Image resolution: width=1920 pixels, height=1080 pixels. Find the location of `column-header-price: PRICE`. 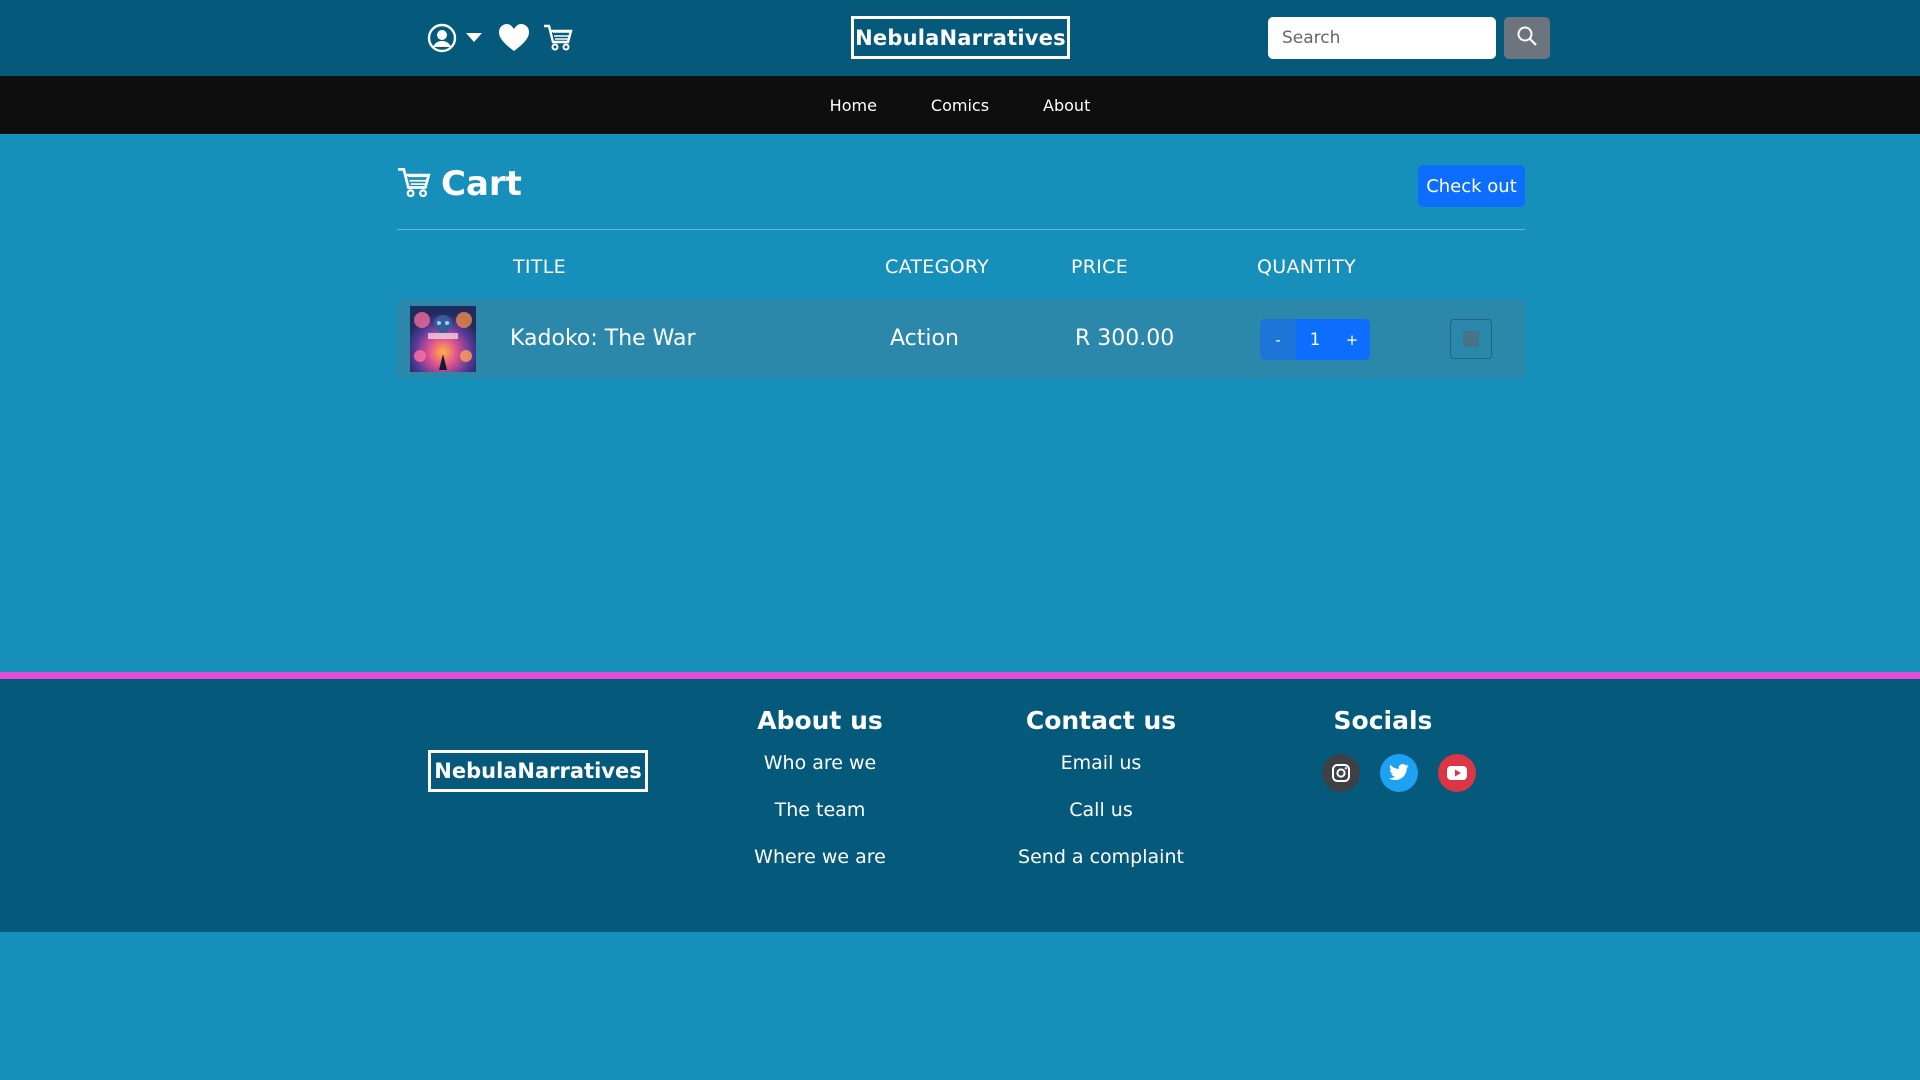

column-header-price: PRICE is located at coordinates (1100, 267).